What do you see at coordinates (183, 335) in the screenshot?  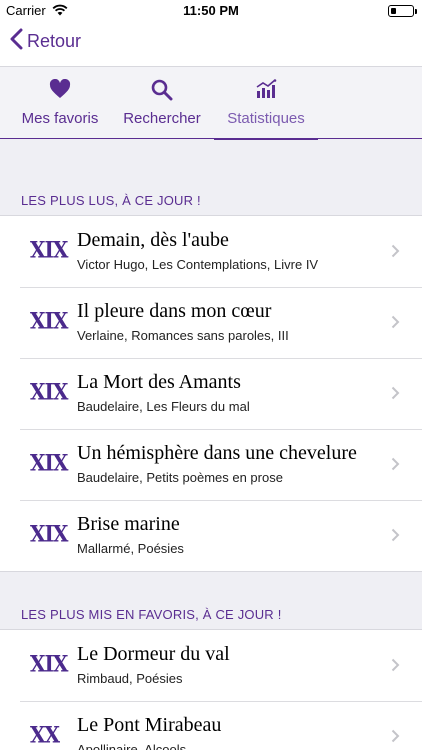 I see `poem-author: Verlaine, Romances sans paroles, III` at bounding box center [183, 335].